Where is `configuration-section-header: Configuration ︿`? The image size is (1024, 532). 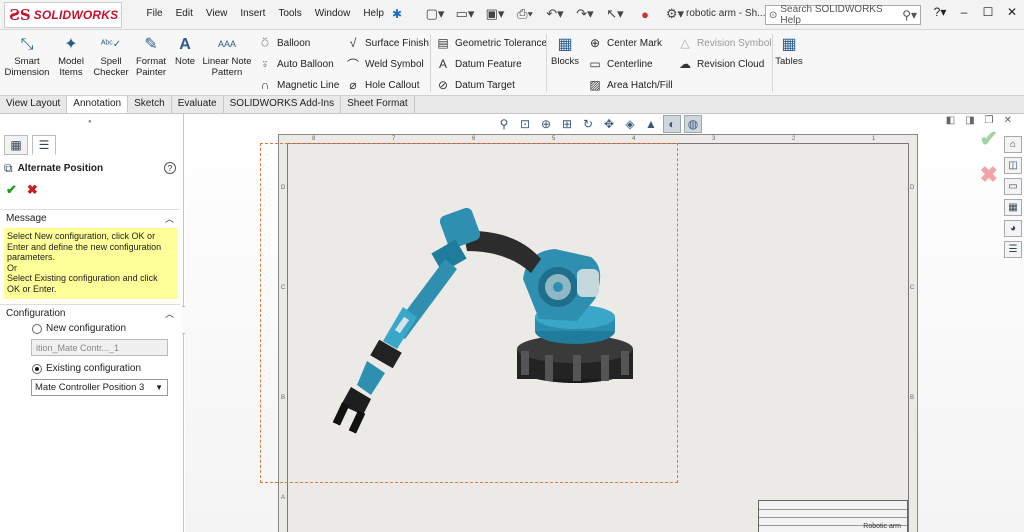 configuration-section-header: Configuration ︿ is located at coordinates (90, 313).